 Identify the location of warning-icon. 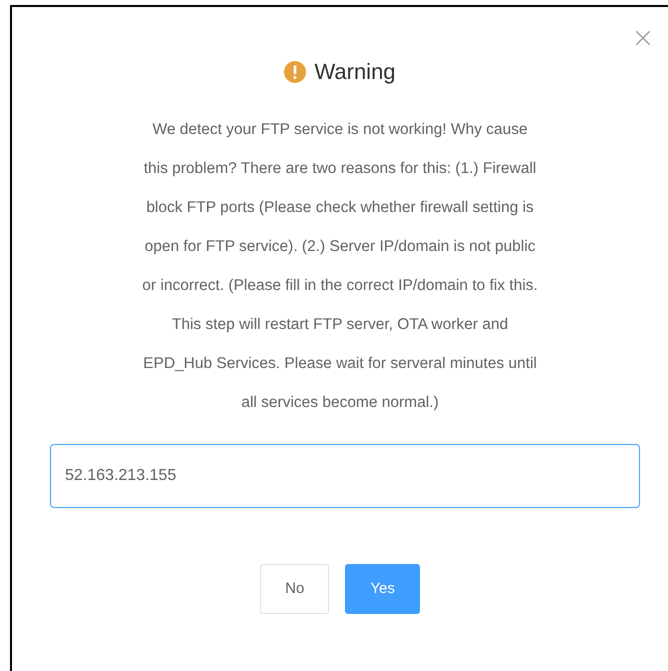
(295, 71).